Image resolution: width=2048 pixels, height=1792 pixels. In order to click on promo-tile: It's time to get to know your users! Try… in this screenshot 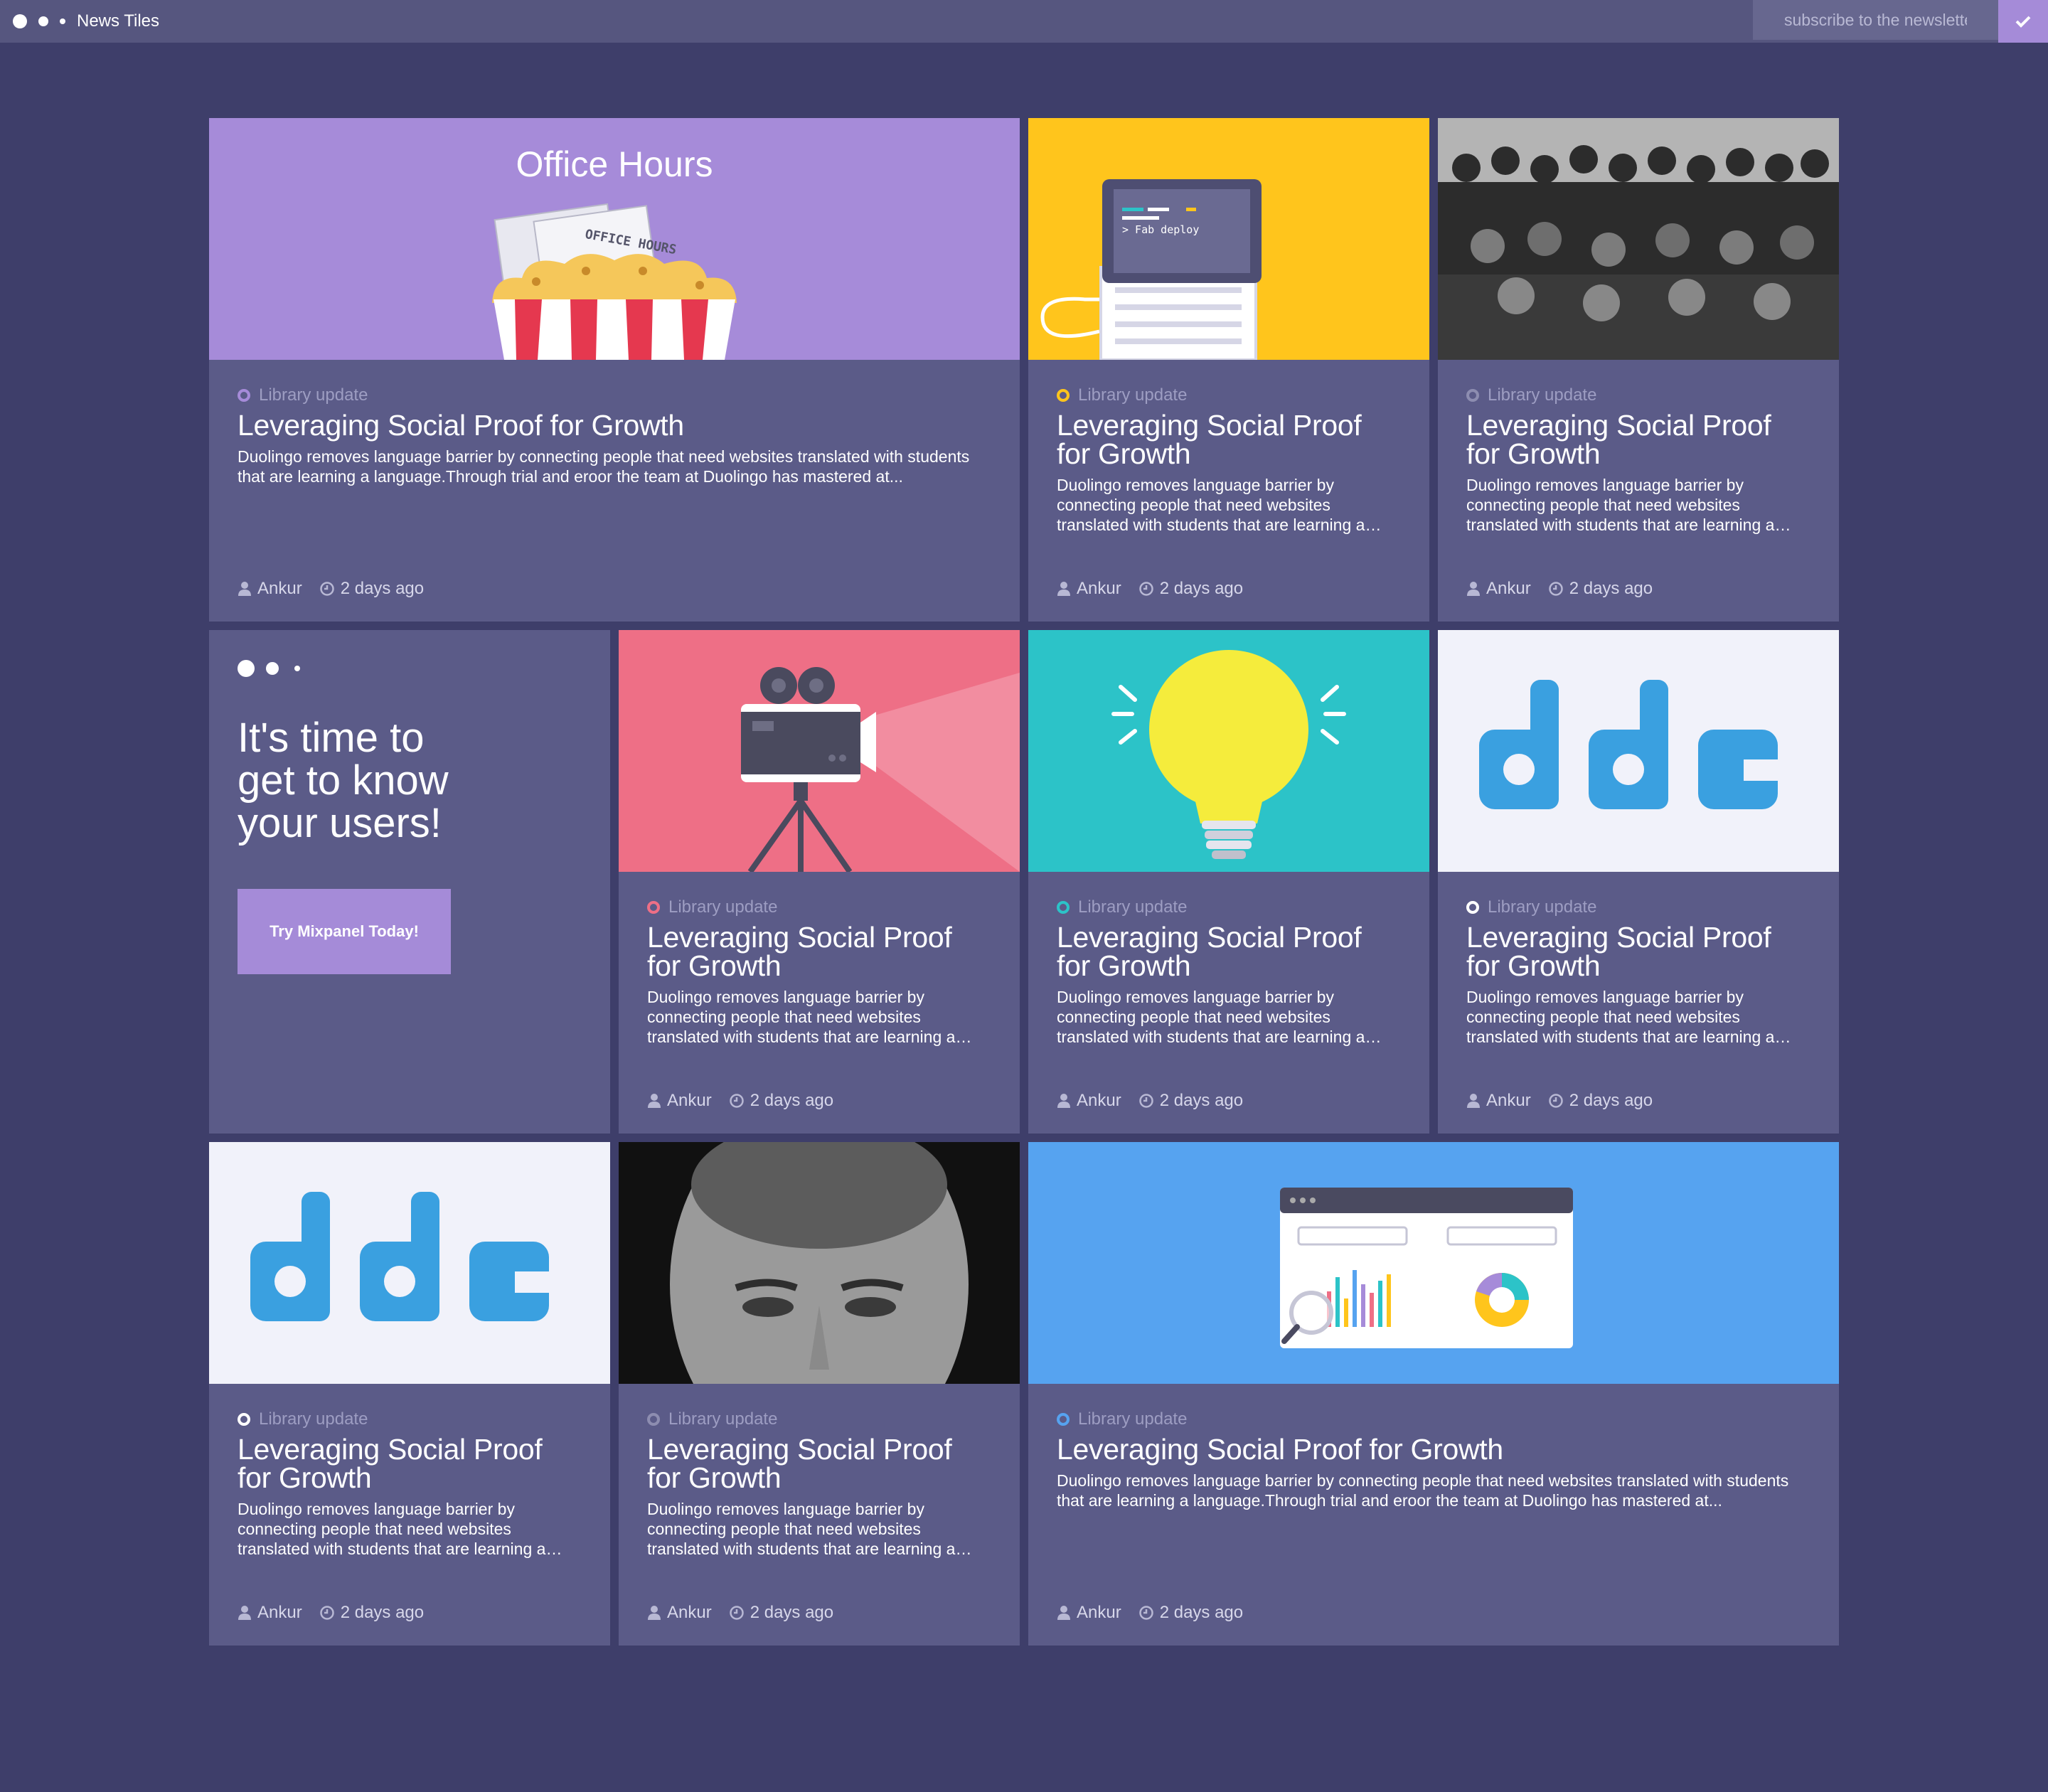, I will do `click(409, 882)`.